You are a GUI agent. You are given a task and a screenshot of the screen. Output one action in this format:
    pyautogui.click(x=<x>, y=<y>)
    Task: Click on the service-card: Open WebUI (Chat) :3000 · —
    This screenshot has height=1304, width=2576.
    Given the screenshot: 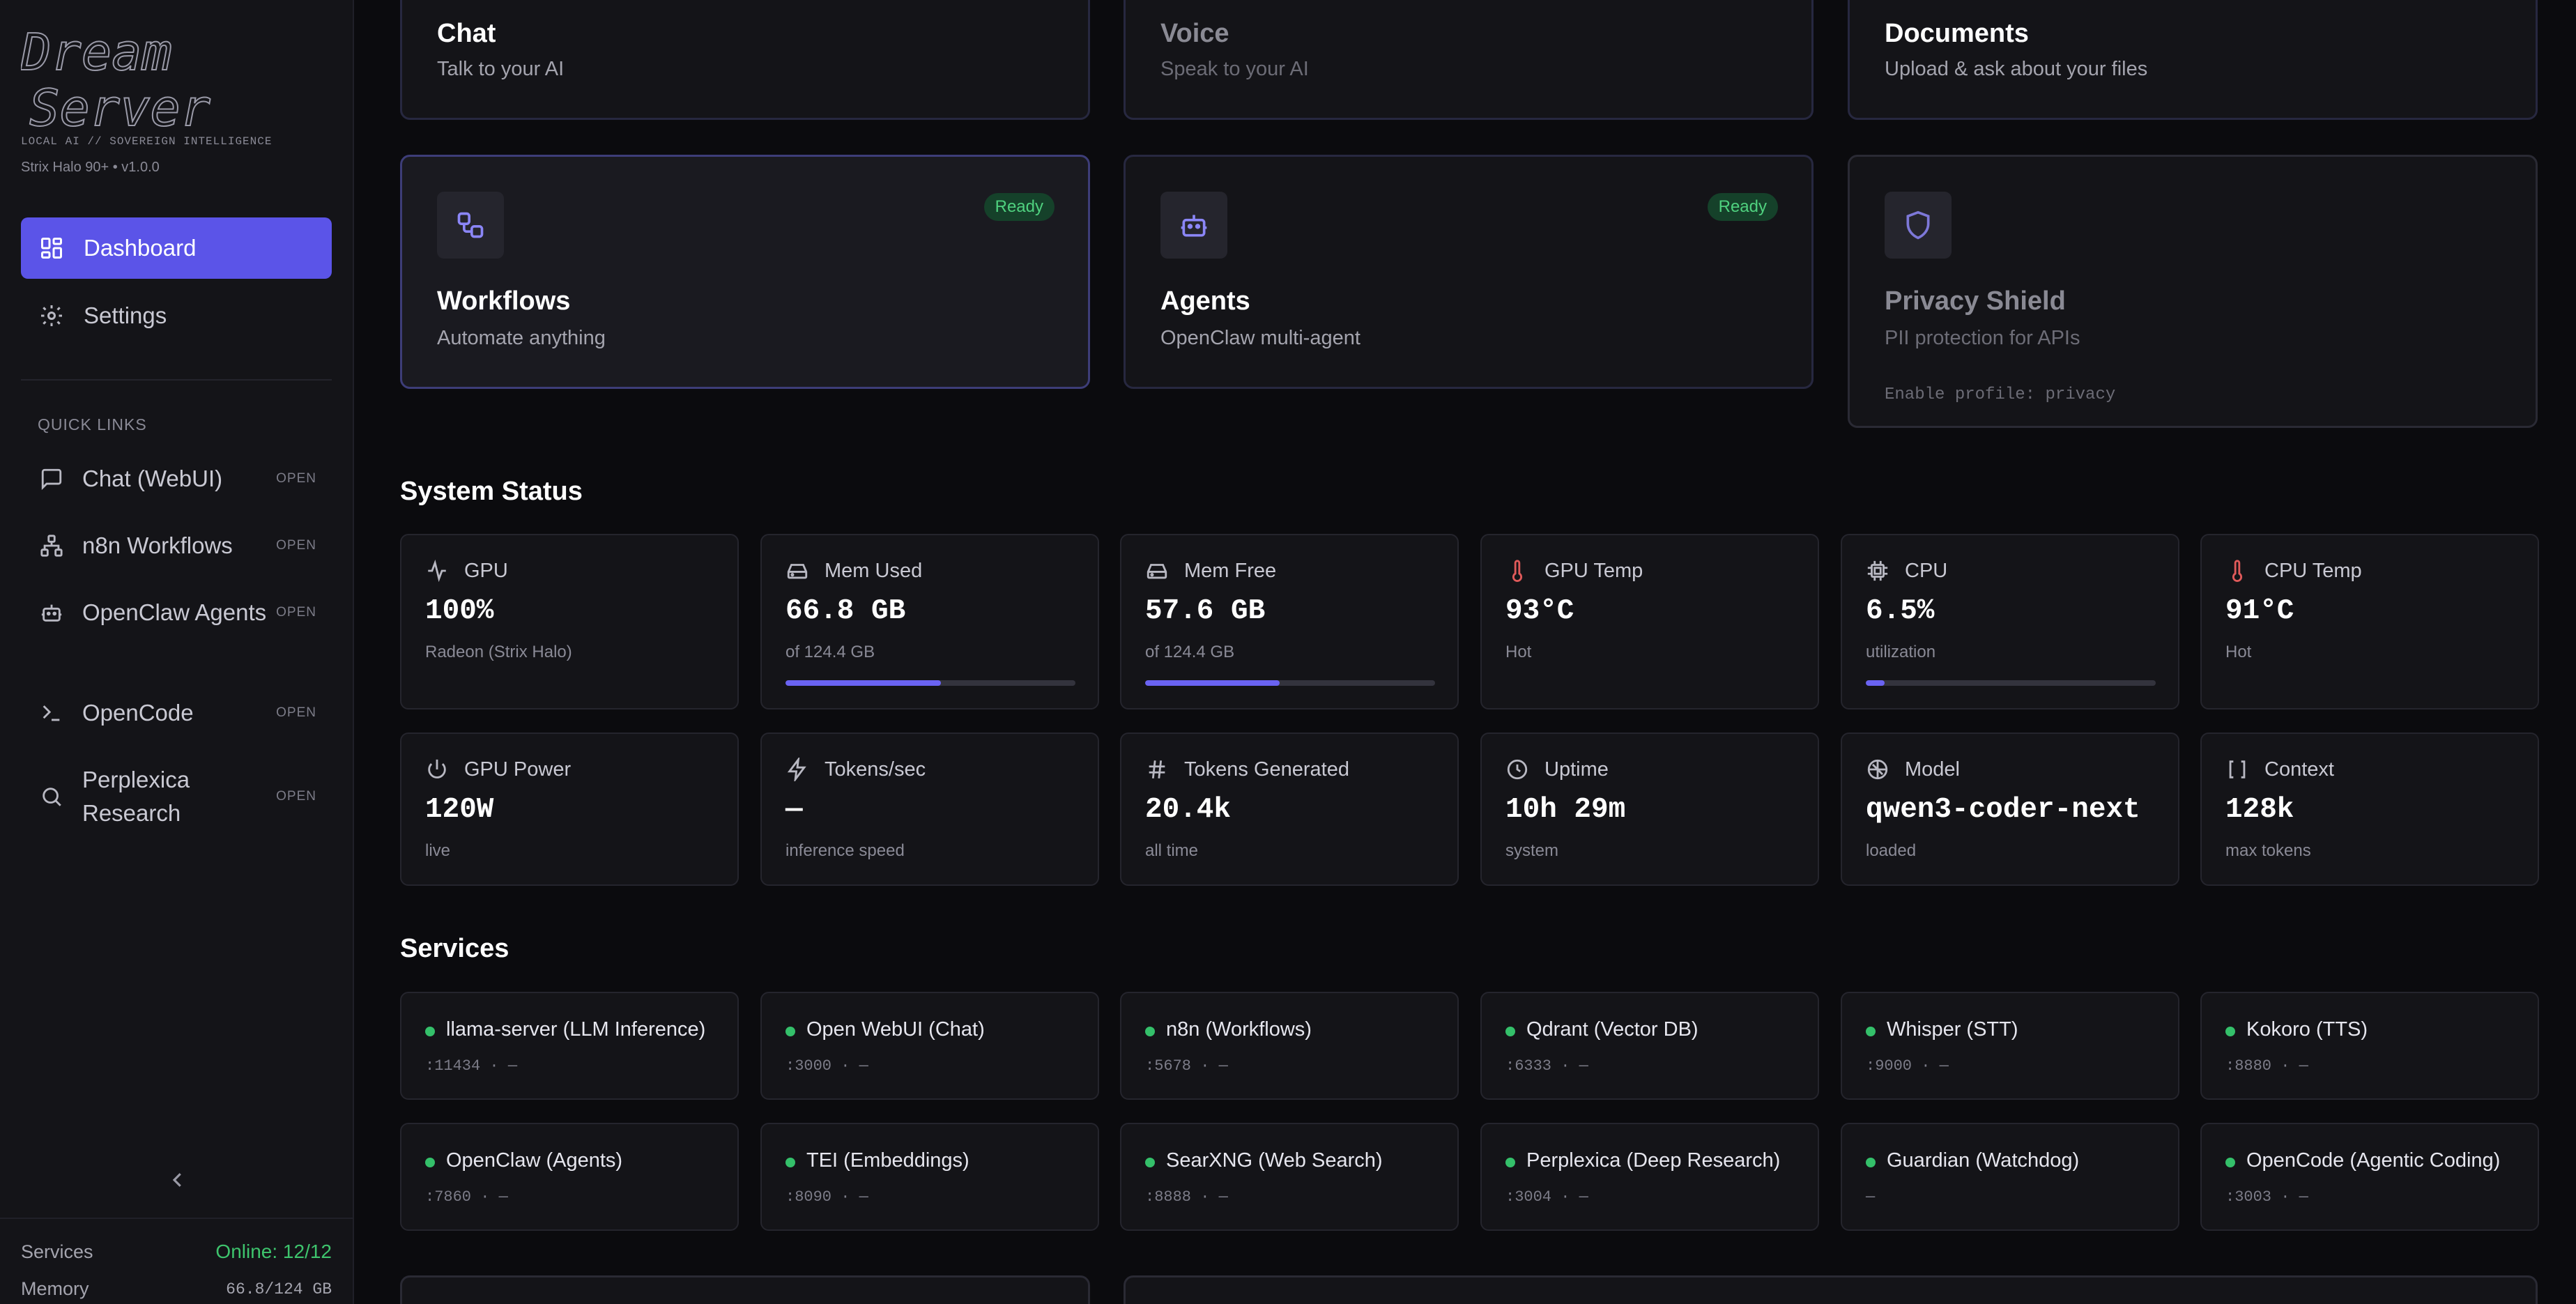 What is the action you would take?
    pyautogui.click(x=930, y=1046)
    